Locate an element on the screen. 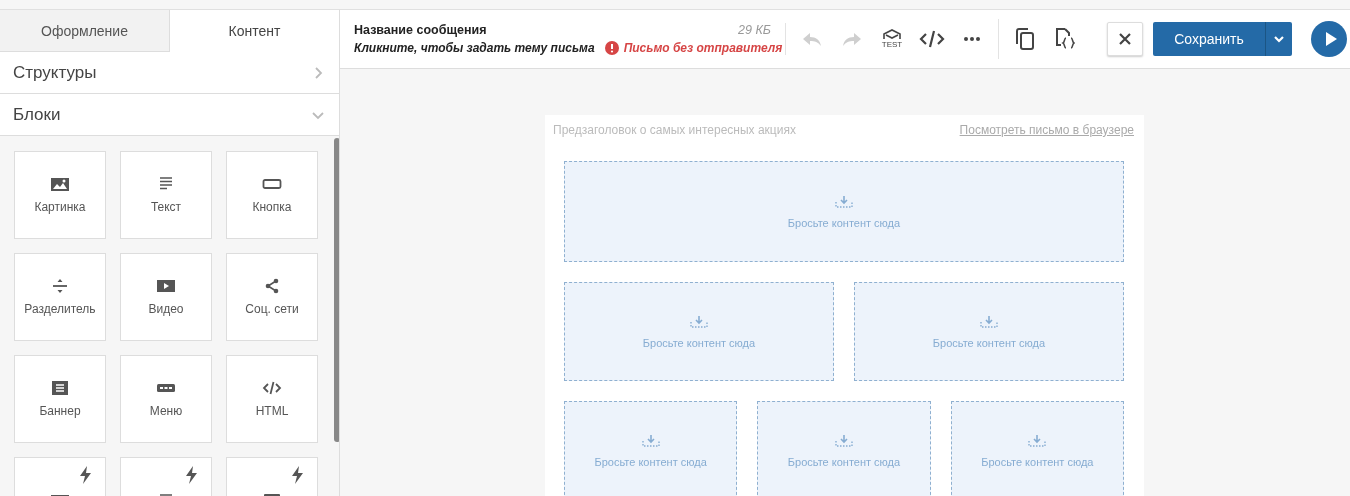  block-tile: Картинка is located at coordinates (60, 195).